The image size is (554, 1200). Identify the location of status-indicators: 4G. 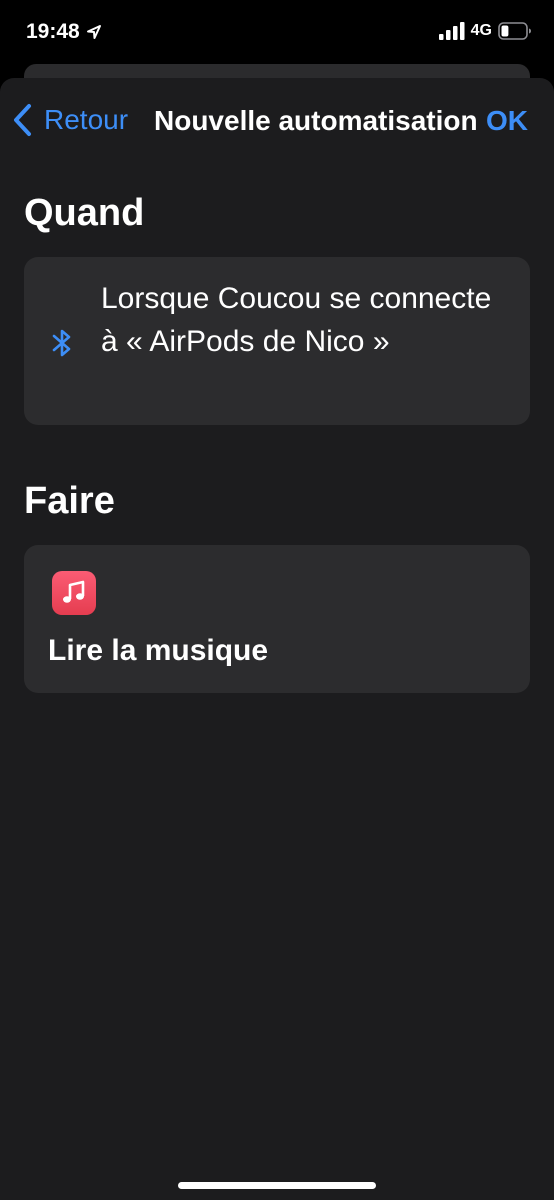
(485, 31).